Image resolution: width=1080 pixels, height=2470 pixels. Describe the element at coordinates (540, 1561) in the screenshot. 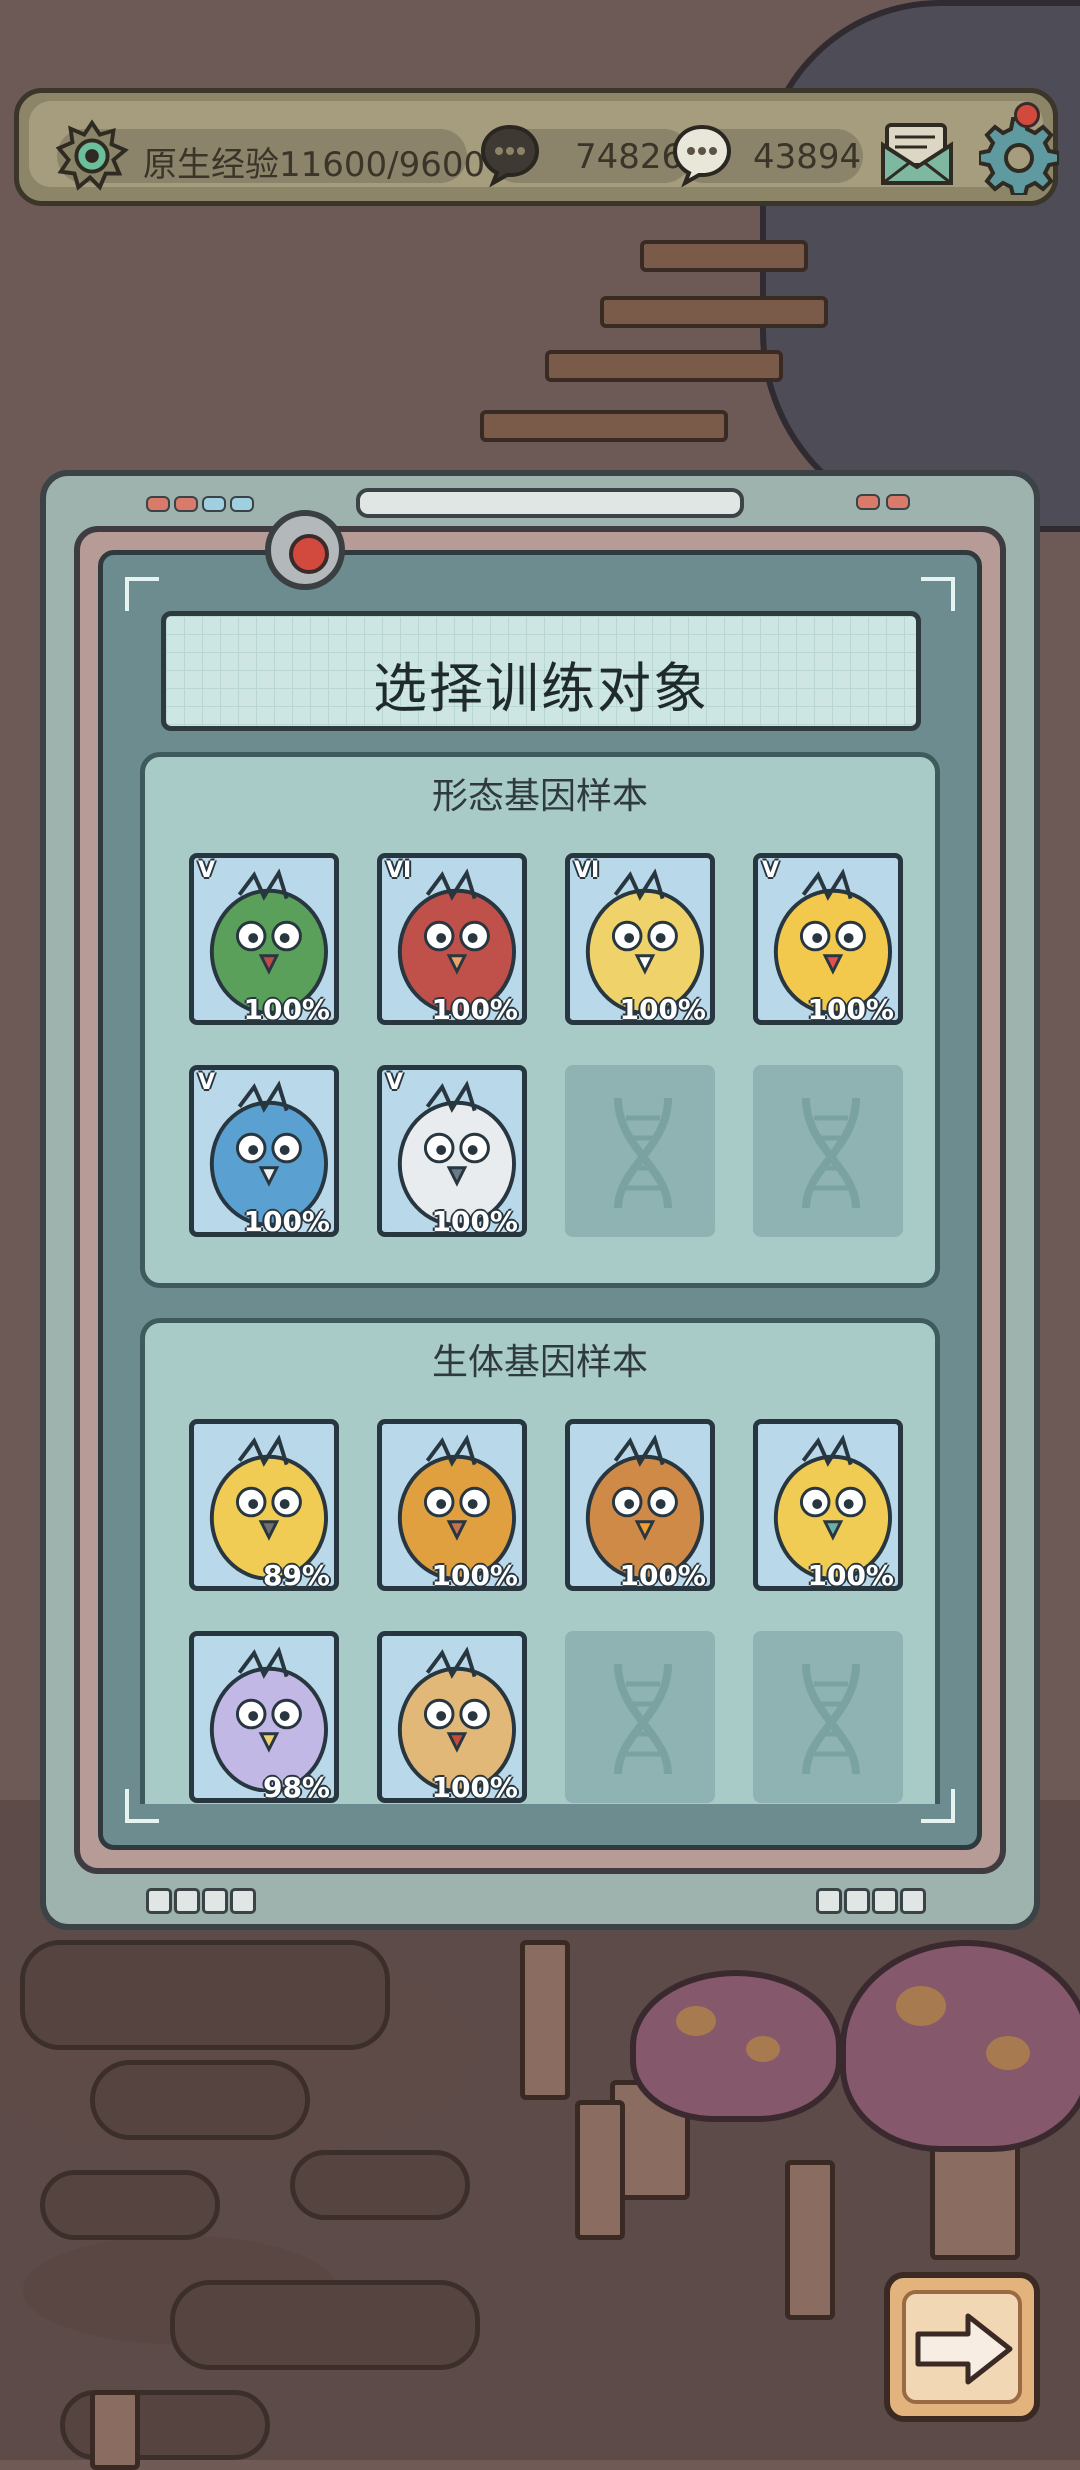

I see `bio-gene-section: 生体基因样本 89% 100% 100% 100% 98% 100%` at that location.